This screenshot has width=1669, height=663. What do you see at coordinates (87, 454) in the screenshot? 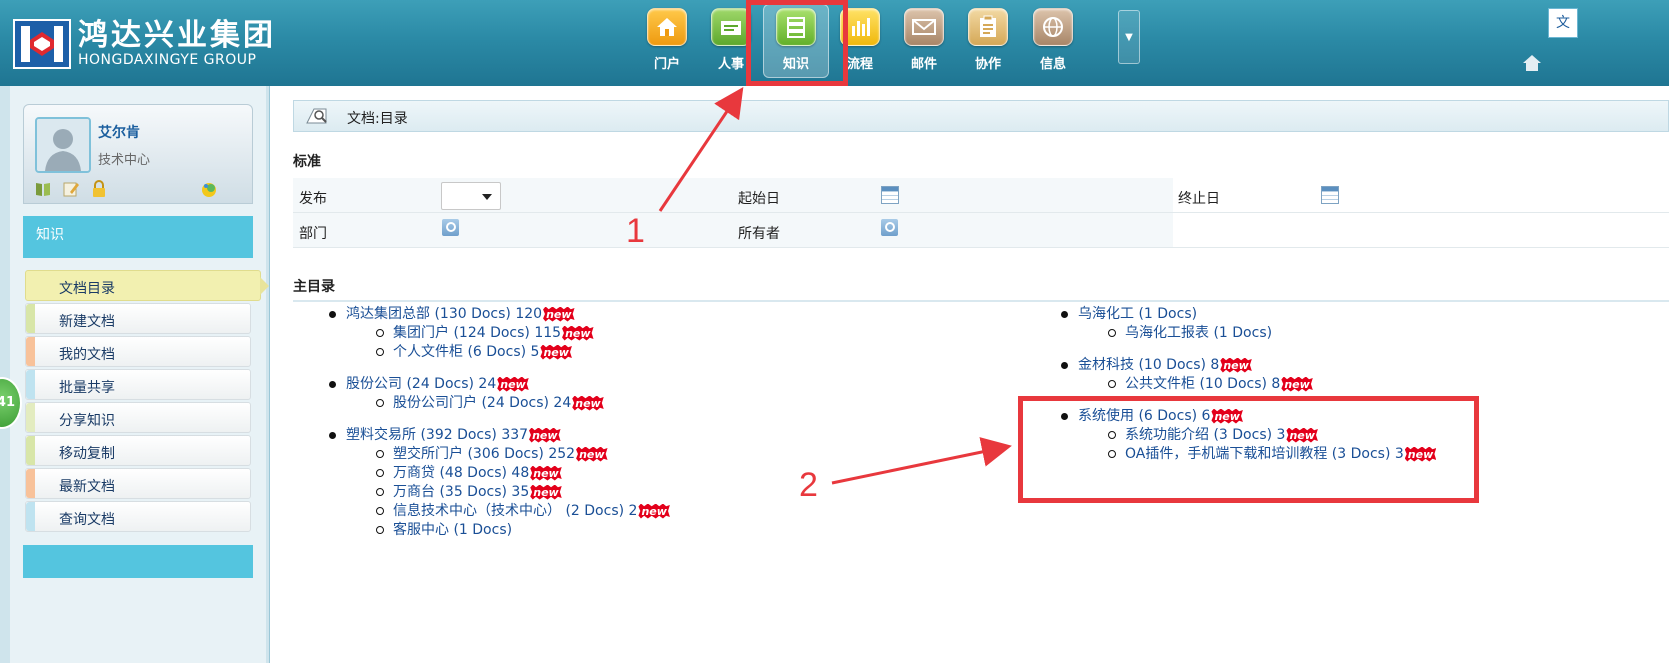
I see `sidebar-item-label: 移动复制` at bounding box center [87, 454].